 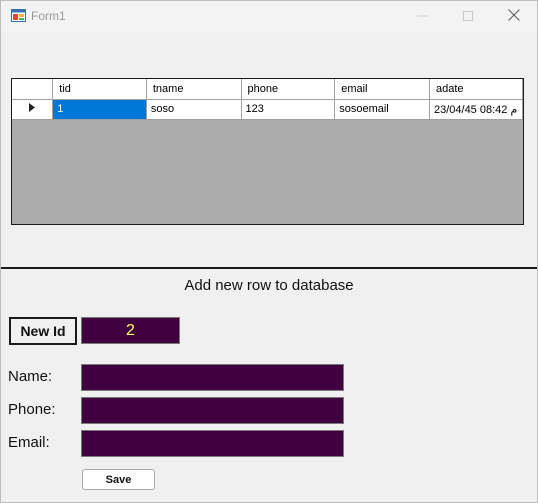 I want to click on phone-label: Phone:, so click(x=32, y=409).